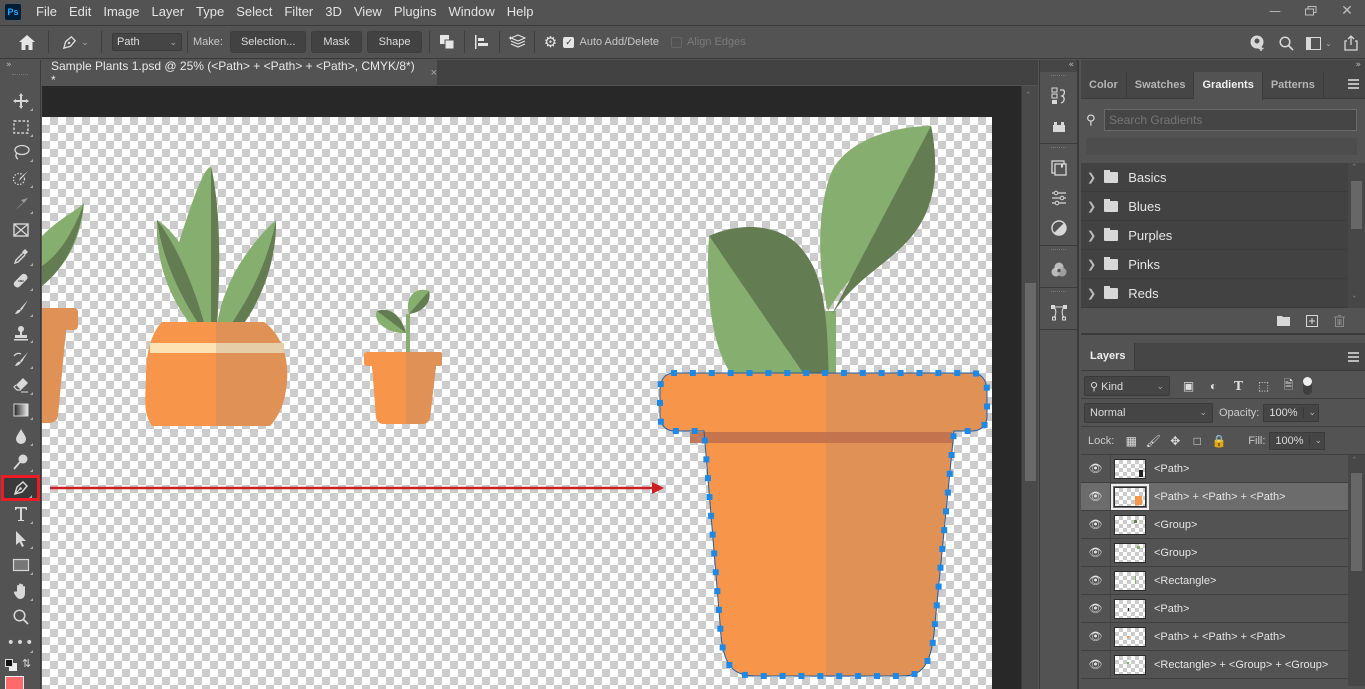 The height and width of the screenshot is (689, 1365). Describe the element at coordinates (1347, 11) in the screenshot. I see `close-window-button: ✕` at that location.